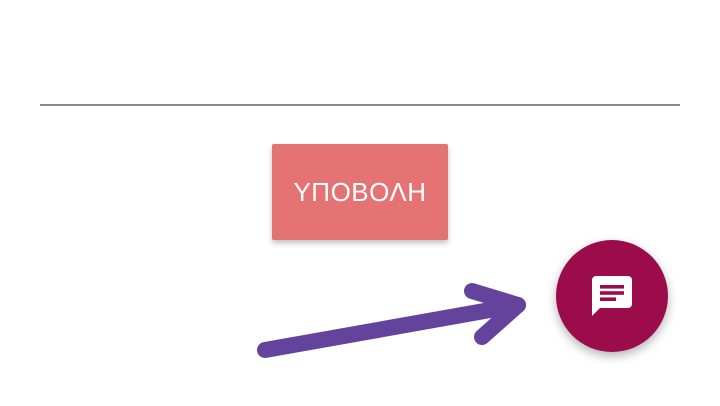  I want to click on chat-fab-button, so click(612, 296).